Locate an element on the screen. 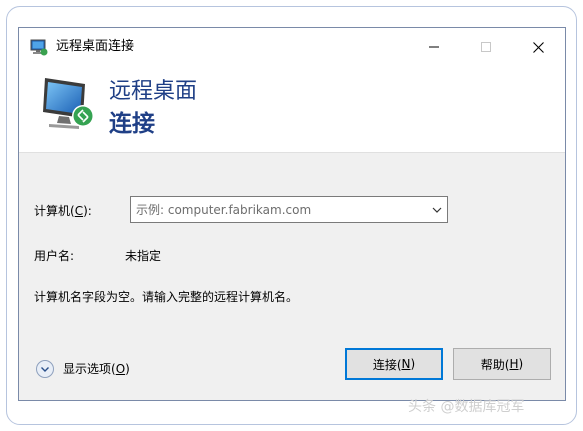 This screenshot has width=583, height=431. show-options-toggle is located at coordinates (45, 369).